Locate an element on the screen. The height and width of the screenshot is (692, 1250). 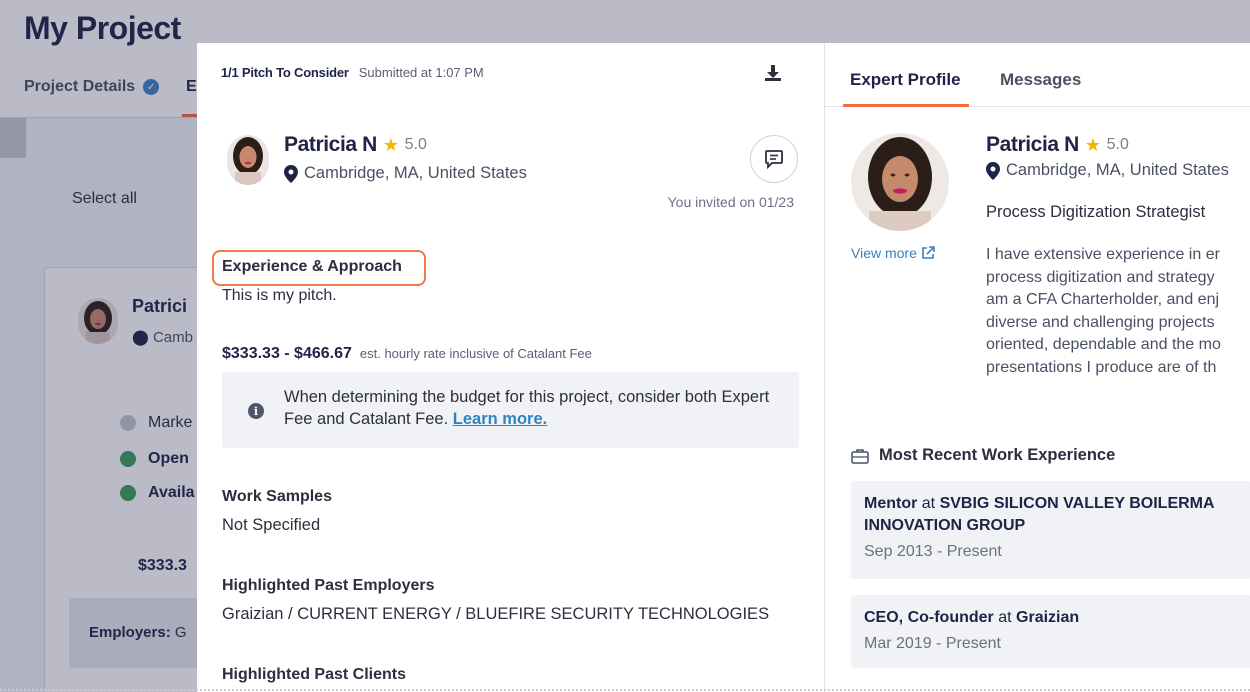
pitch-count: 1/1 Pitch To Consider is located at coordinates (285, 72).